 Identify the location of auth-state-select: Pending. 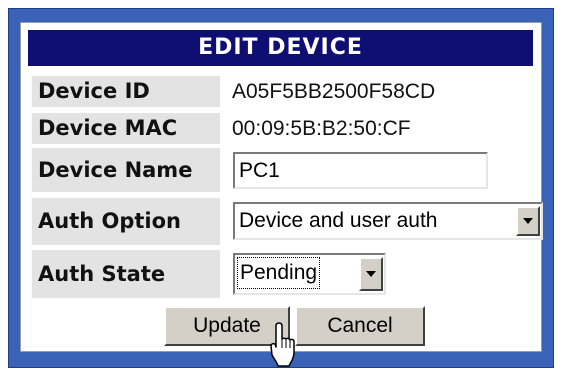
(309, 274).